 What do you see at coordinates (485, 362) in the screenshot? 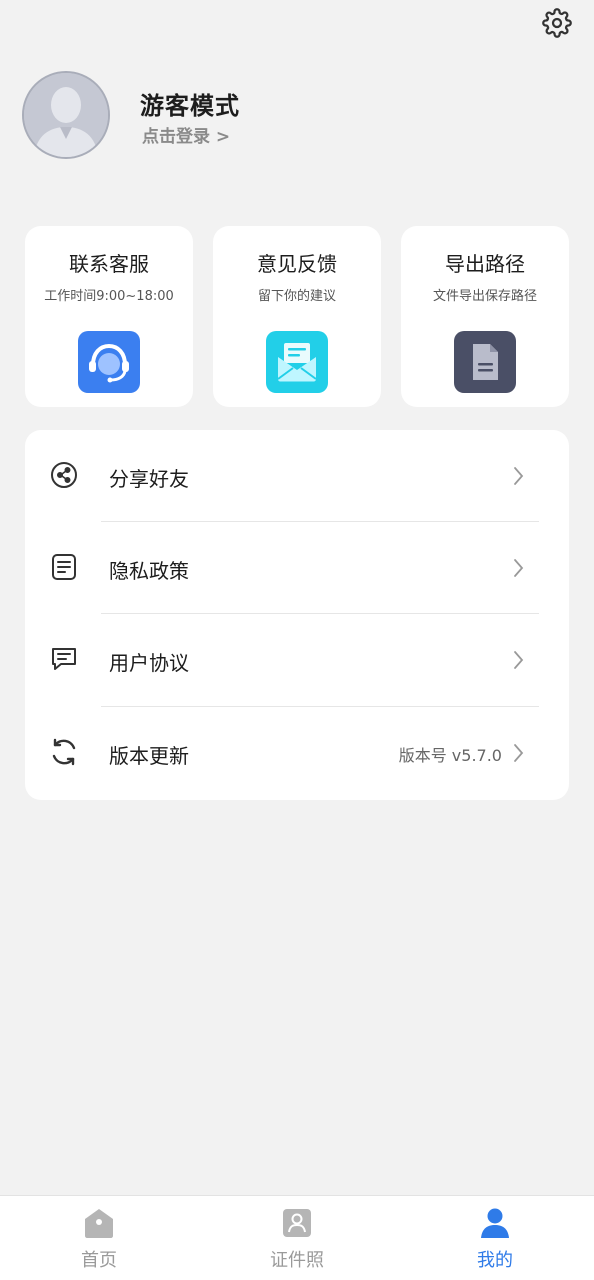
I see `document-icon` at bounding box center [485, 362].